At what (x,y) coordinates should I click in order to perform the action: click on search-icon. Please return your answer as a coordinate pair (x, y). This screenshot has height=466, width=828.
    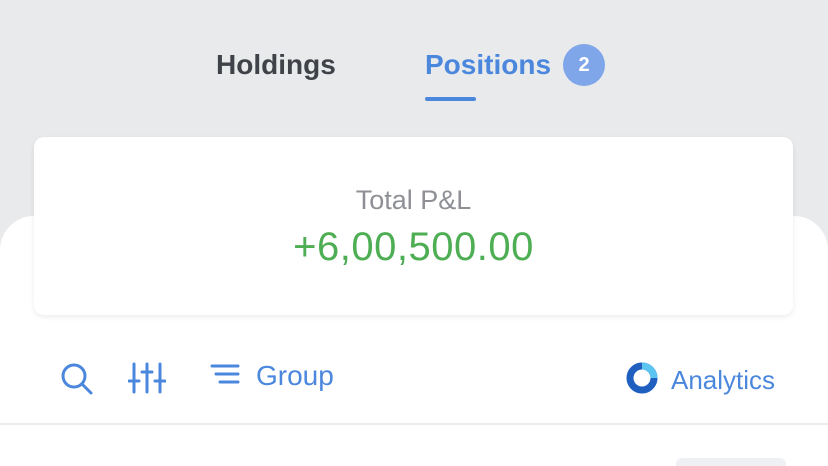
    Looking at the image, I should click on (77, 381).